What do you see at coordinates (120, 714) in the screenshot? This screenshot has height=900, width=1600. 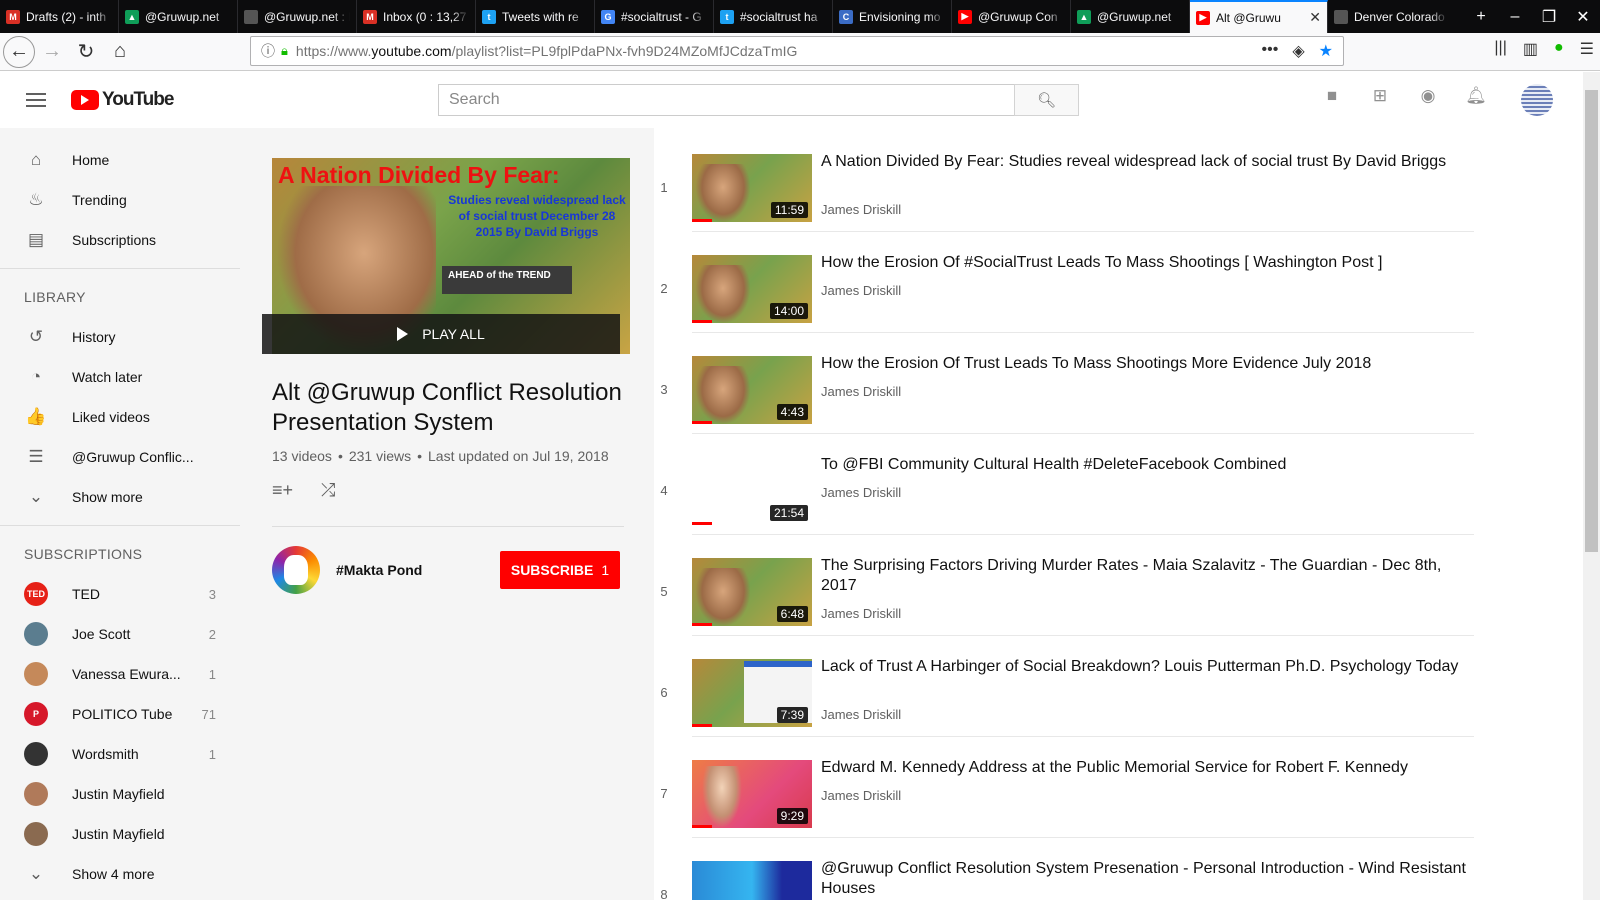 I see `subscription-item: P POLITICO Tube 71` at bounding box center [120, 714].